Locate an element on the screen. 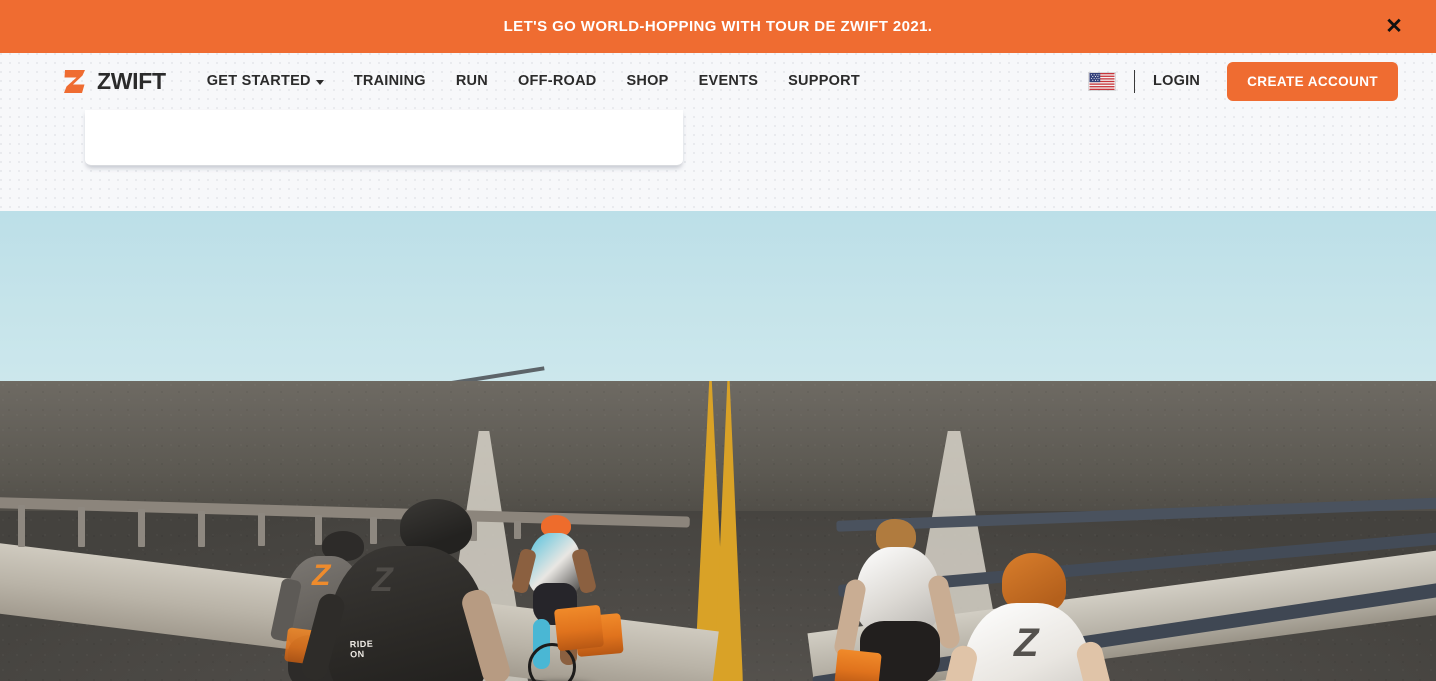 The width and height of the screenshot is (1436, 681). nav-item-get-started: GET STARTED is located at coordinates (265, 81).